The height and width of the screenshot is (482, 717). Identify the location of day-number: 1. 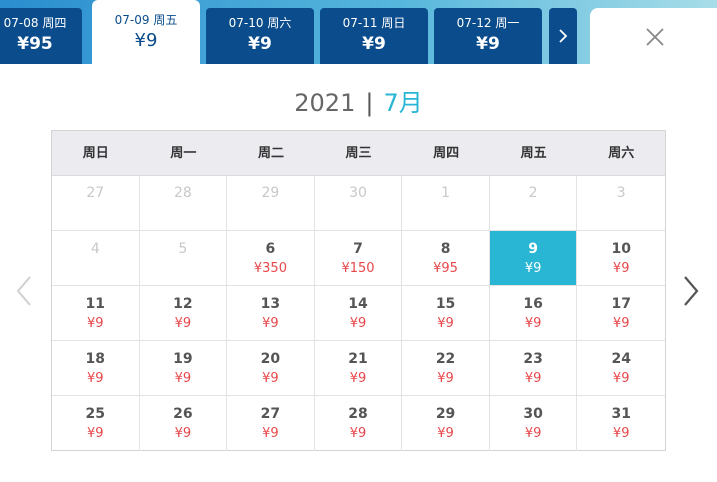
(446, 193).